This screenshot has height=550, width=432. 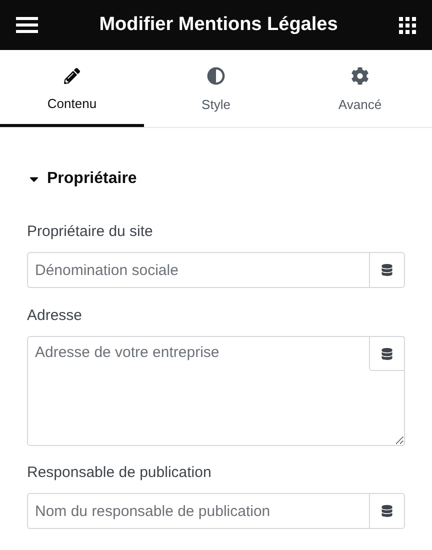 I want to click on field-label: Adresse, so click(x=55, y=315).